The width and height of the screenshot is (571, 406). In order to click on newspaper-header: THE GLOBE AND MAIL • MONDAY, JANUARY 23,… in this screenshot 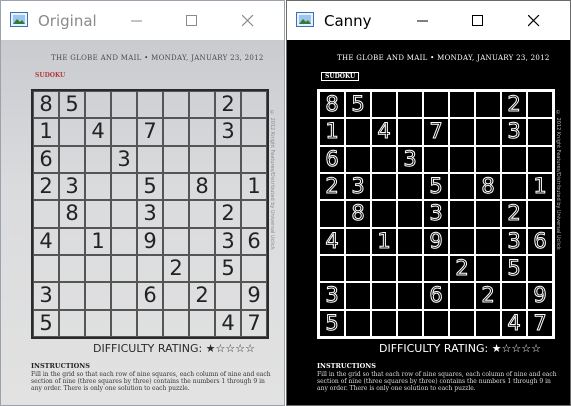, I will do `click(157, 58)`.